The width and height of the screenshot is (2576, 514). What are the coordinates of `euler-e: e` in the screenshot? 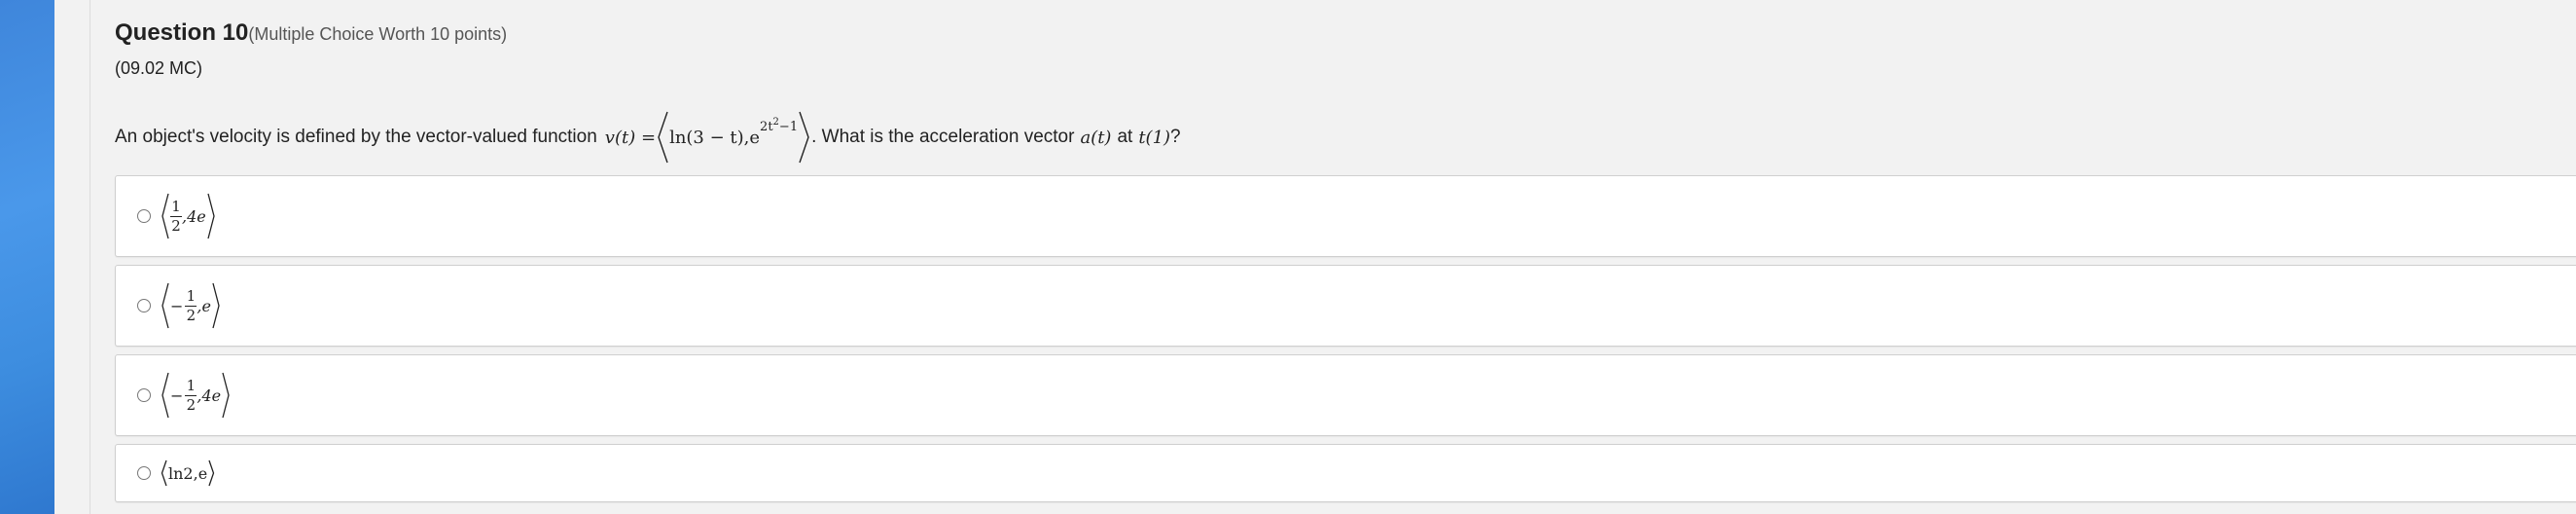 It's located at (755, 137).